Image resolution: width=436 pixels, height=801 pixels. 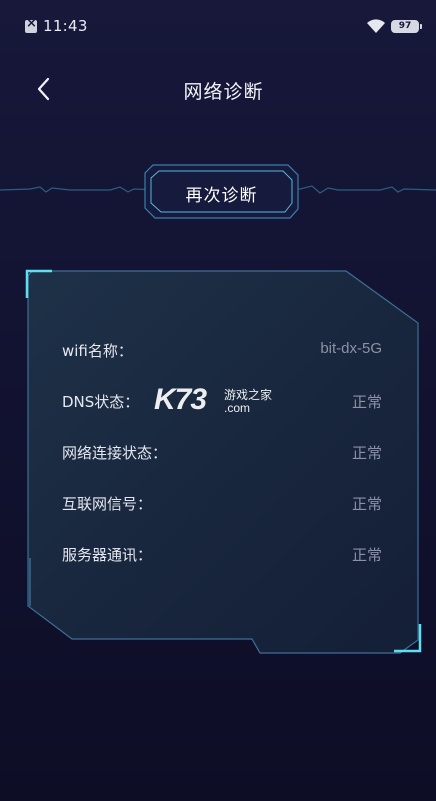 What do you see at coordinates (222, 556) in the screenshot?
I see `row-server-communication: 服务器通讯： 正常` at bounding box center [222, 556].